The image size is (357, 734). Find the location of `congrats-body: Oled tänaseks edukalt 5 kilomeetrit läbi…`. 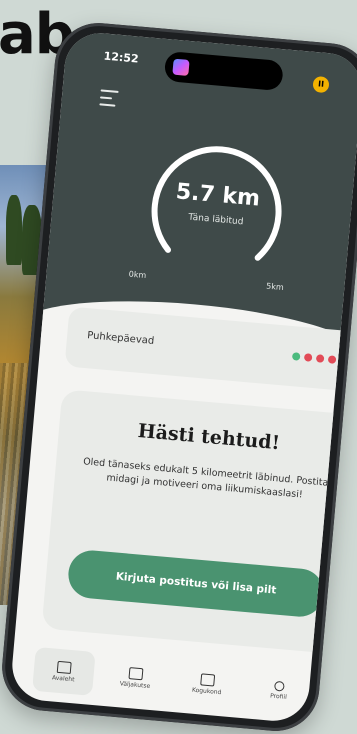

congrats-body: Oled tänaseks edukalt 5 kilomeetrit läbi… is located at coordinates (205, 478).